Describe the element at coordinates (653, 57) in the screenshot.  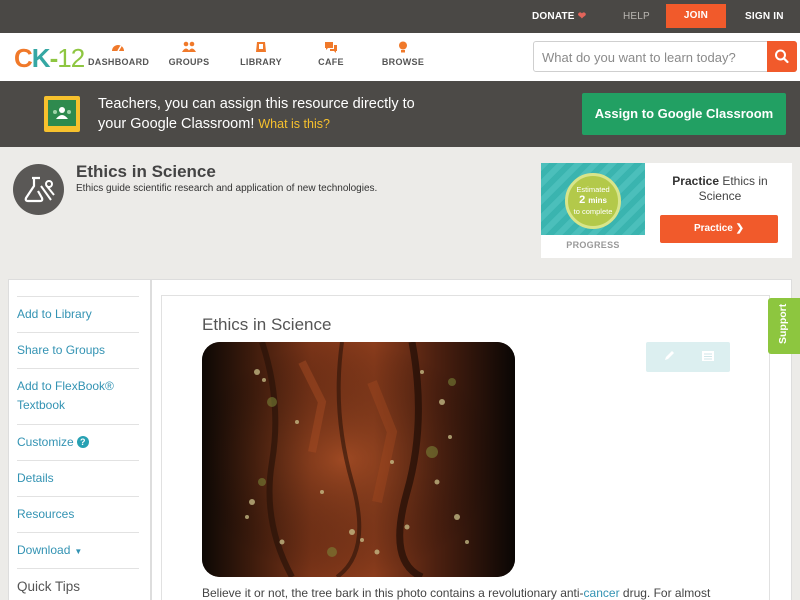
I see `search-input` at that location.